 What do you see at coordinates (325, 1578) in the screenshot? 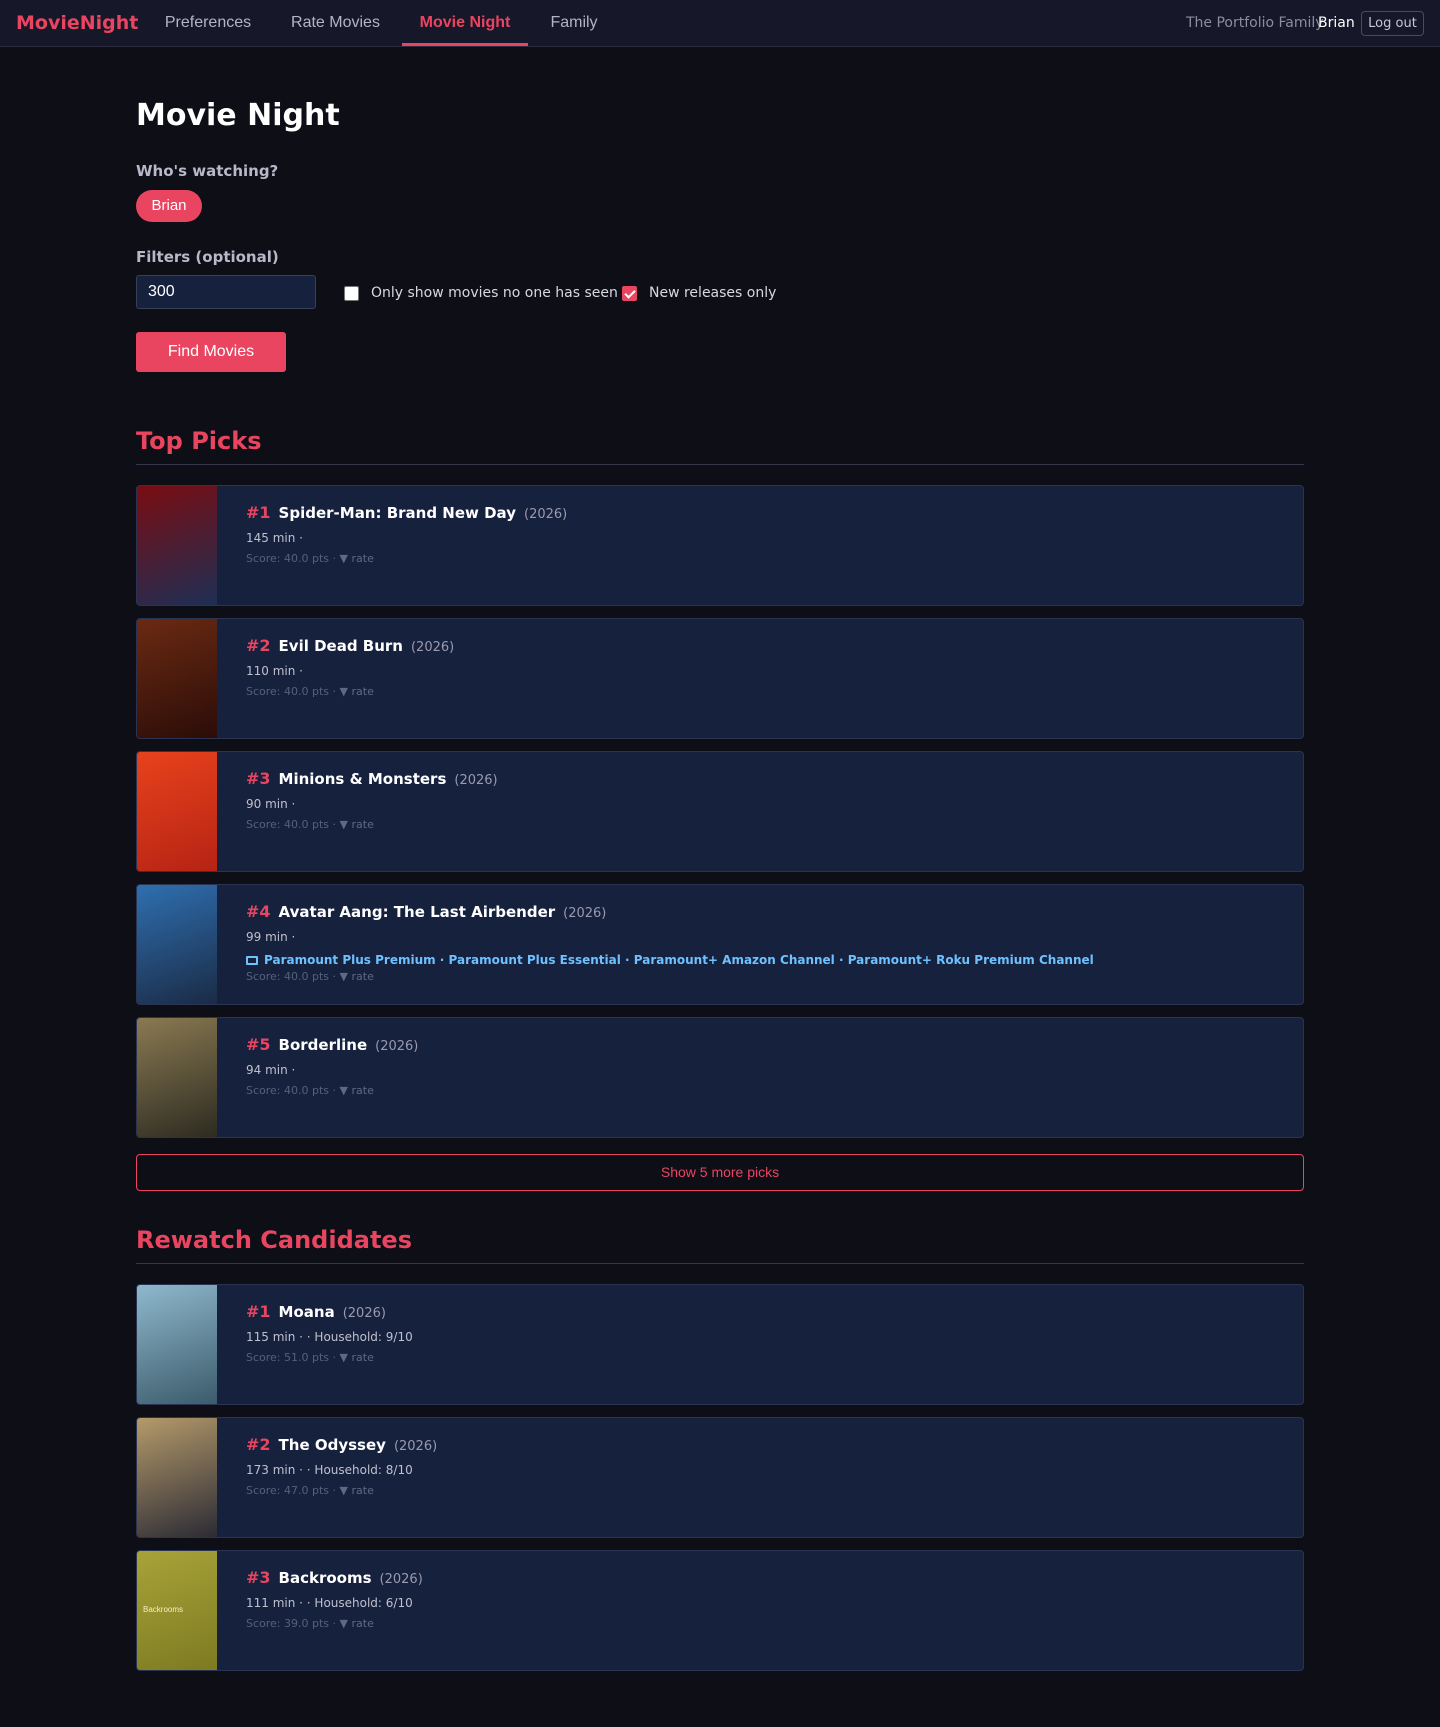
I see `movie-title: Backrooms` at bounding box center [325, 1578].